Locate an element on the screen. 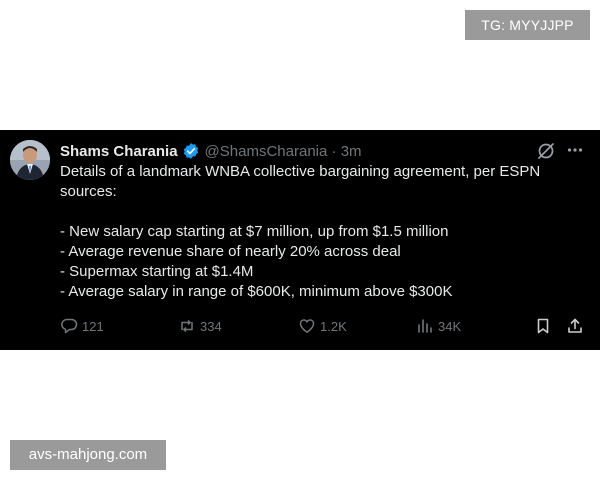 The height and width of the screenshot is (480, 600). like-icon is located at coordinates (307, 326).